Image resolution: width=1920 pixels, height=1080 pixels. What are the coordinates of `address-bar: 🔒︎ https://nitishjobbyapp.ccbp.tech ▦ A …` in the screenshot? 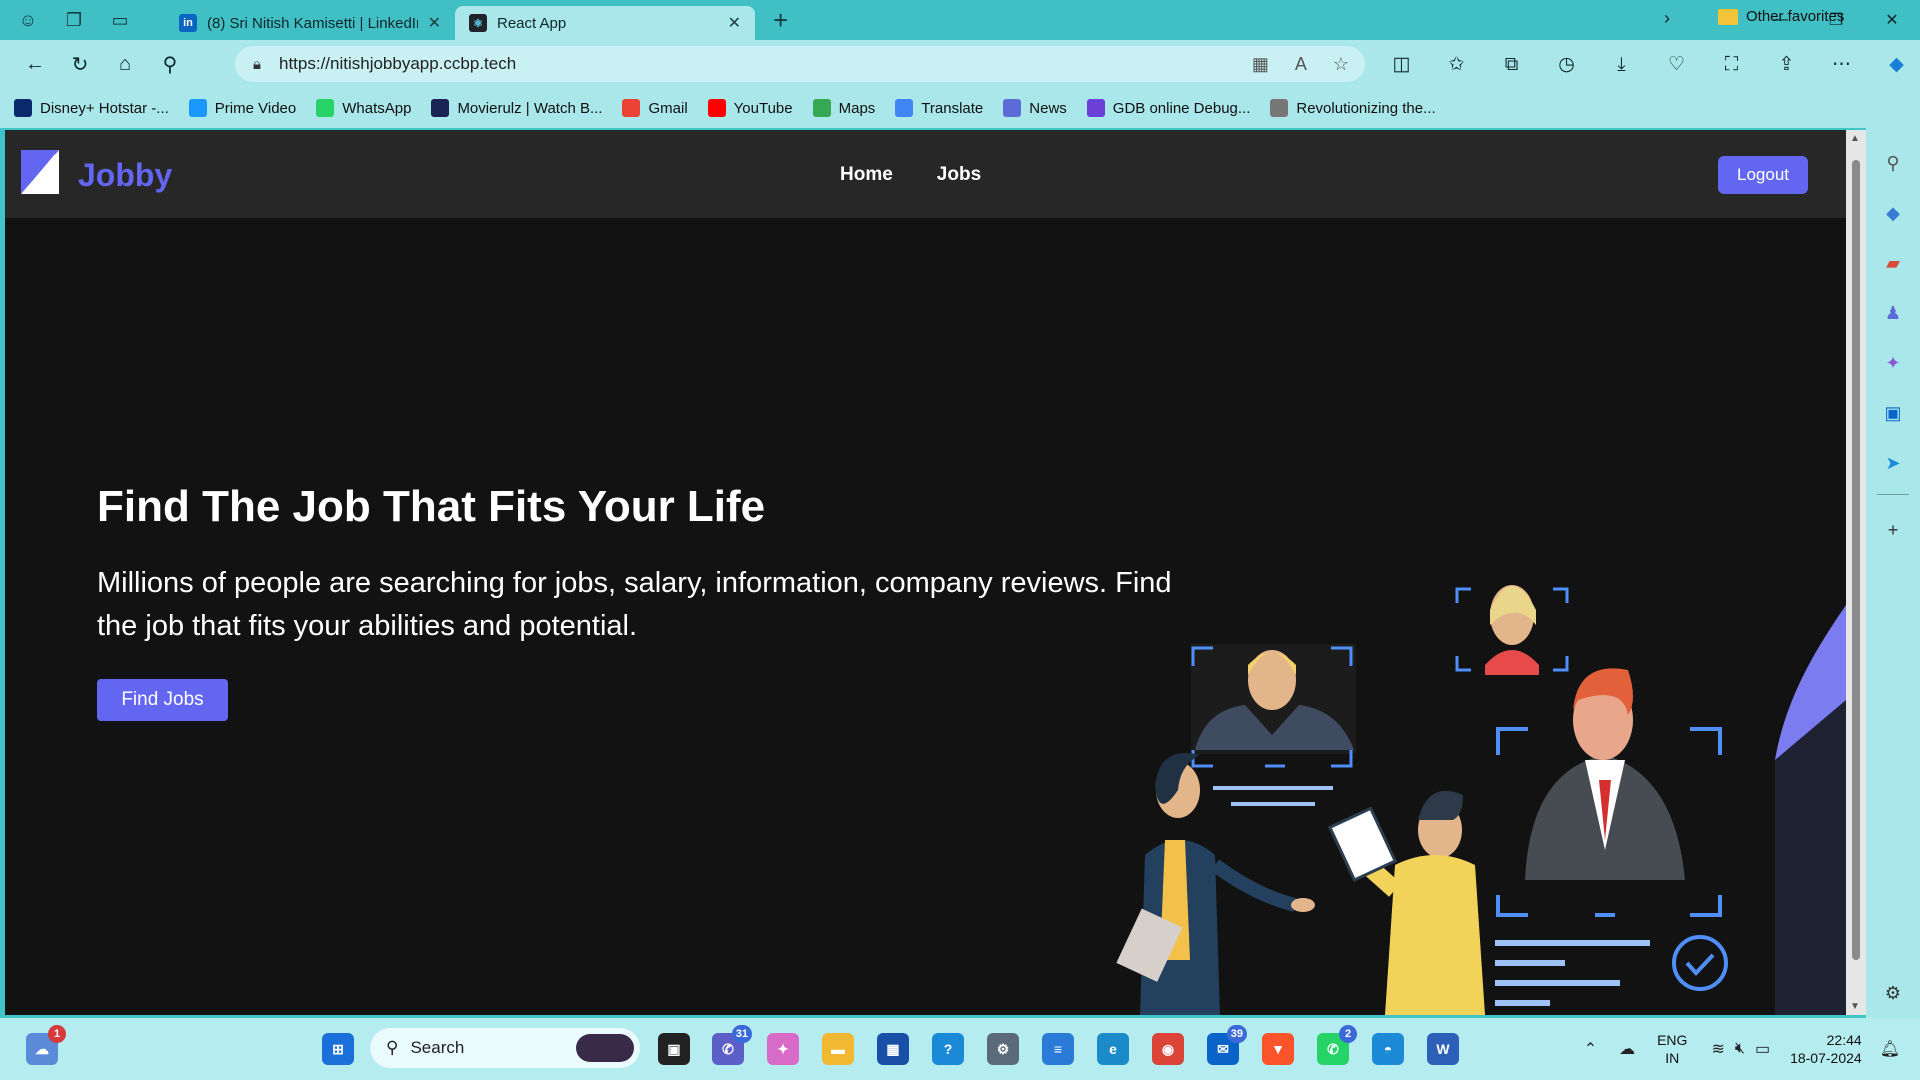 It's located at (800, 64).